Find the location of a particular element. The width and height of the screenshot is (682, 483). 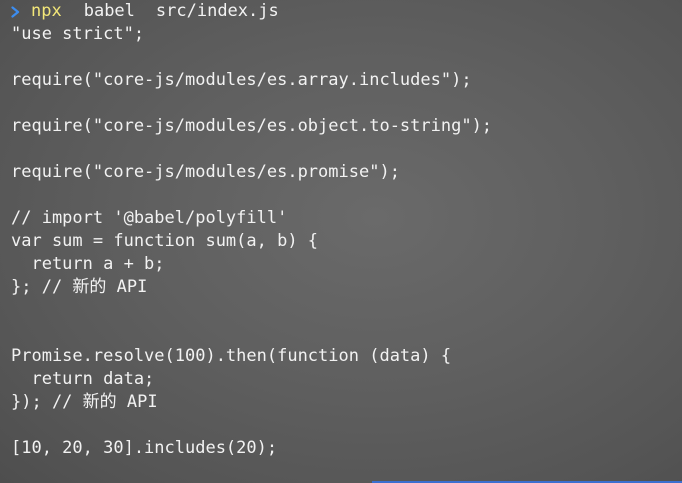

command-arg-1: babel is located at coordinates (109, 11).